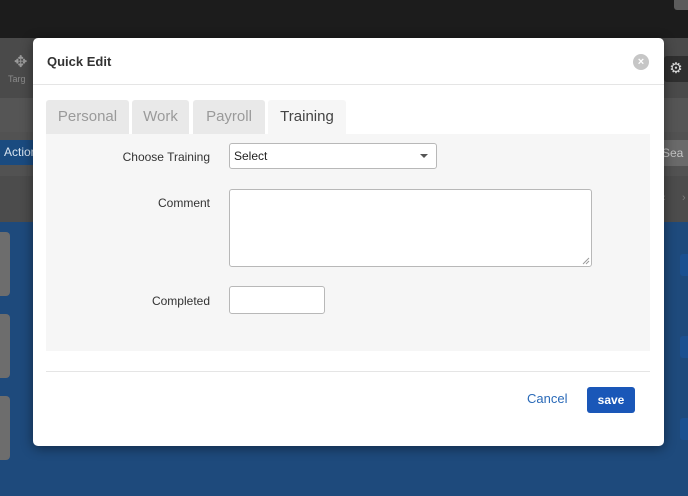  What do you see at coordinates (20, 62) in the screenshot?
I see `target-icon: ✥` at bounding box center [20, 62].